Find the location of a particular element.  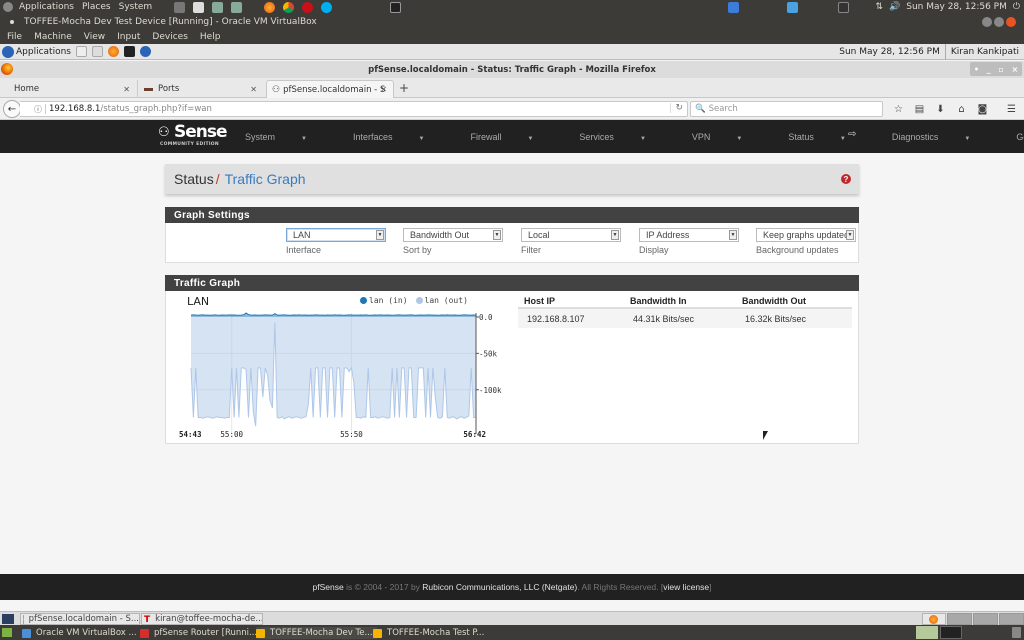

interface-value: LAN is located at coordinates (302, 235).